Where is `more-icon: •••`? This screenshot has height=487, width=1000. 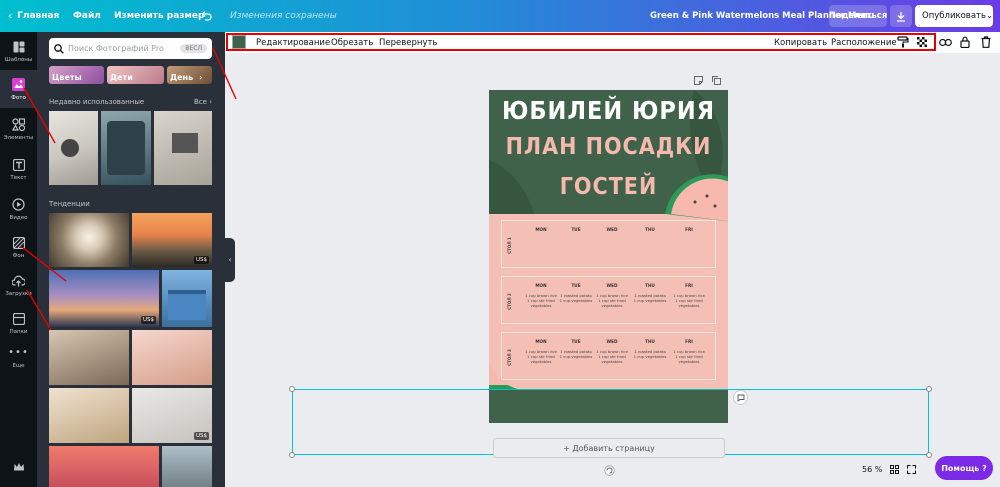 more-icon: ••• is located at coordinates (18, 352).